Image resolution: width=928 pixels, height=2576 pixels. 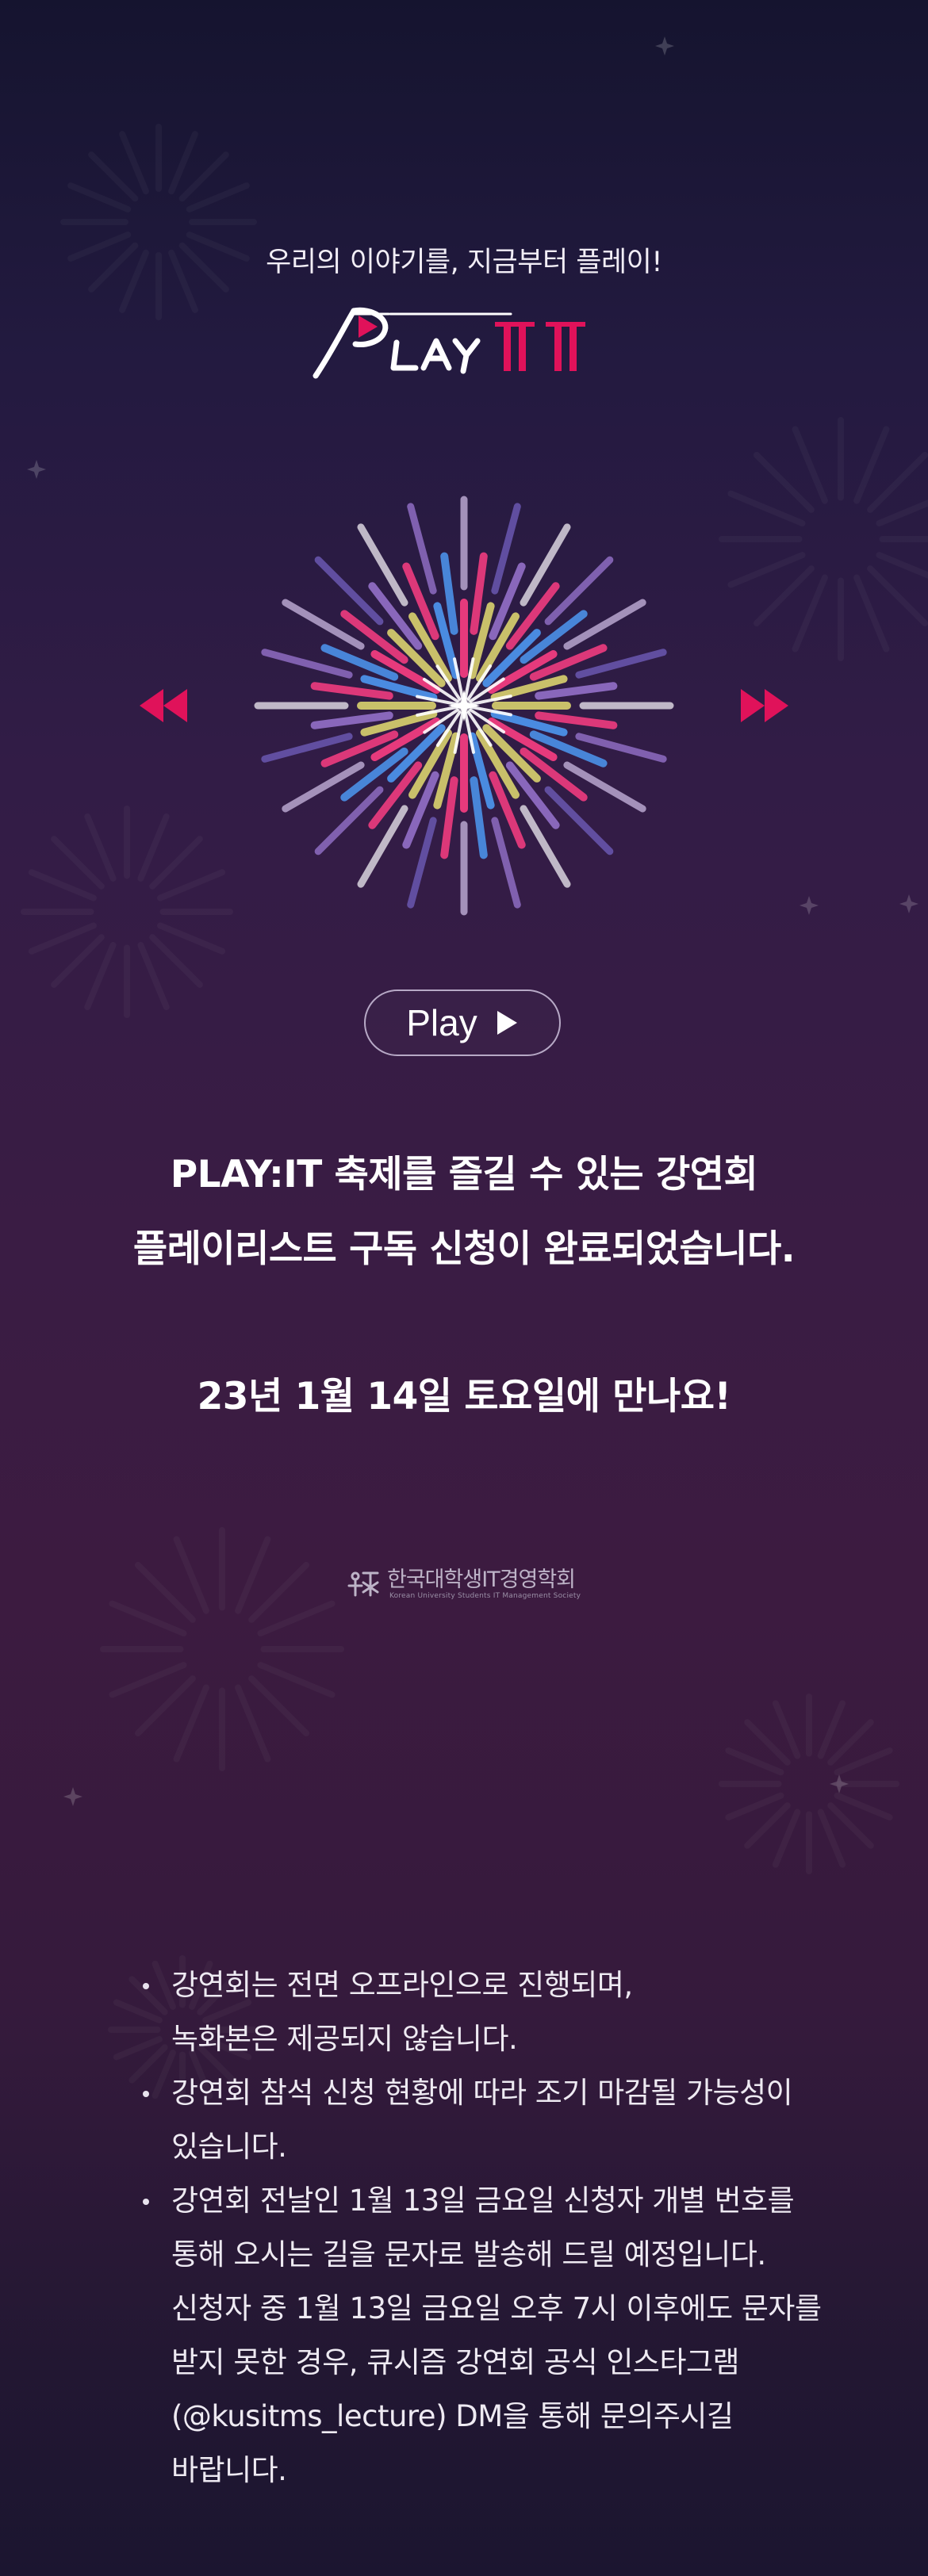 What do you see at coordinates (468, 2254) in the screenshot?
I see `notice-text: 통해 오시는 길을 문자로 발송해 드릴 예정입니다.` at bounding box center [468, 2254].